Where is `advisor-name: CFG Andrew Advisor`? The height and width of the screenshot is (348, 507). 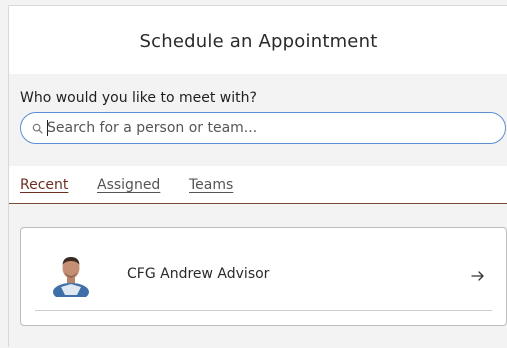 advisor-name: CFG Andrew Advisor is located at coordinates (198, 274).